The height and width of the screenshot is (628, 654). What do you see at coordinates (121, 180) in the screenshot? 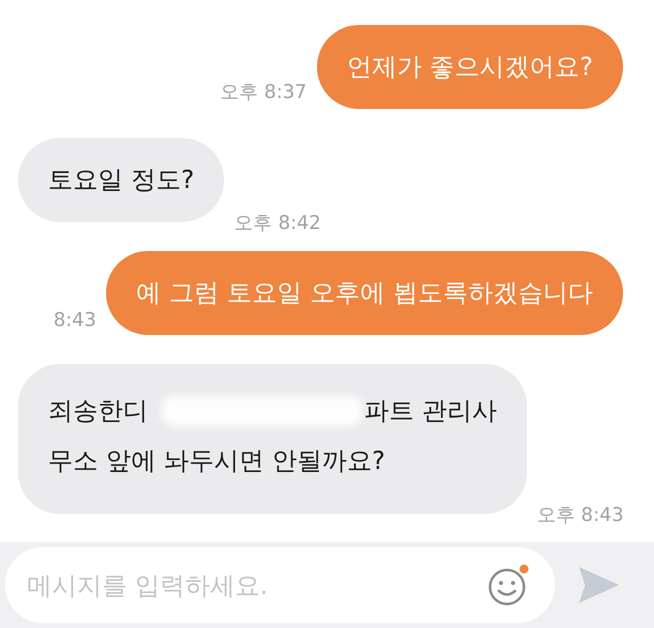
I see `message-text: 토요일 정도?` at bounding box center [121, 180].